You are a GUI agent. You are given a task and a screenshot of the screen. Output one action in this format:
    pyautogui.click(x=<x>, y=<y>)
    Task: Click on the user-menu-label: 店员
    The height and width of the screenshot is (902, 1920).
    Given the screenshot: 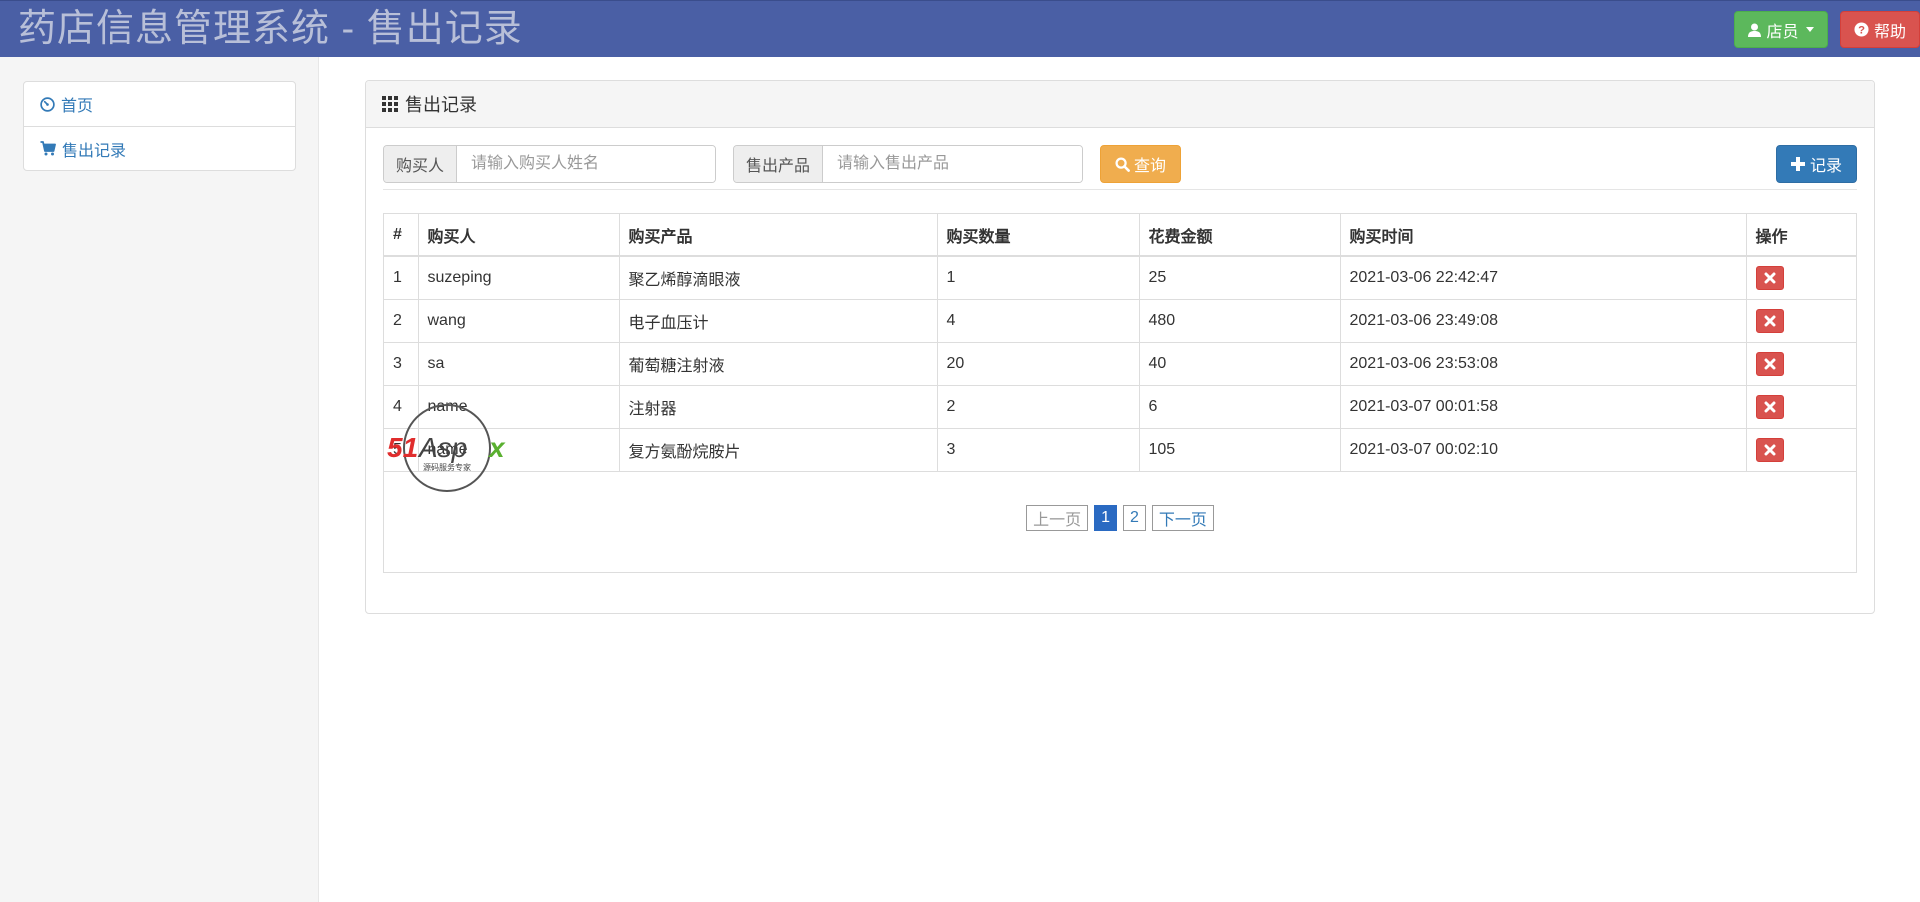 What is the action you would take?
    pyautogui.click(x=1782, y=32)
    